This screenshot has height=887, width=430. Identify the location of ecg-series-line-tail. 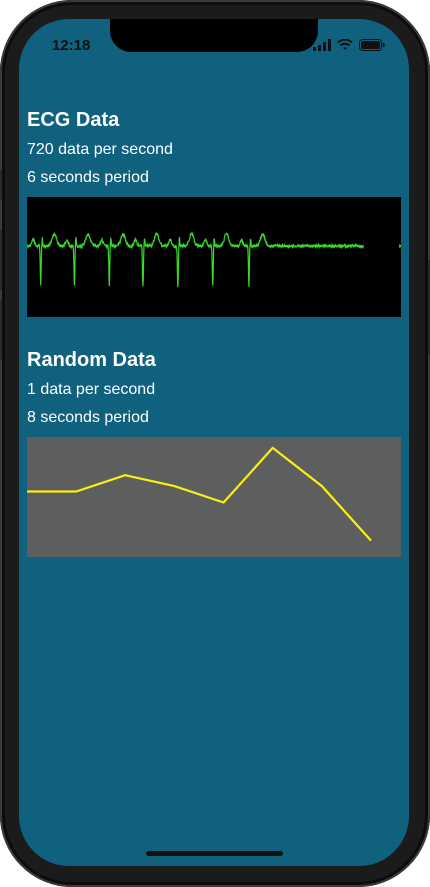
(399, 245).